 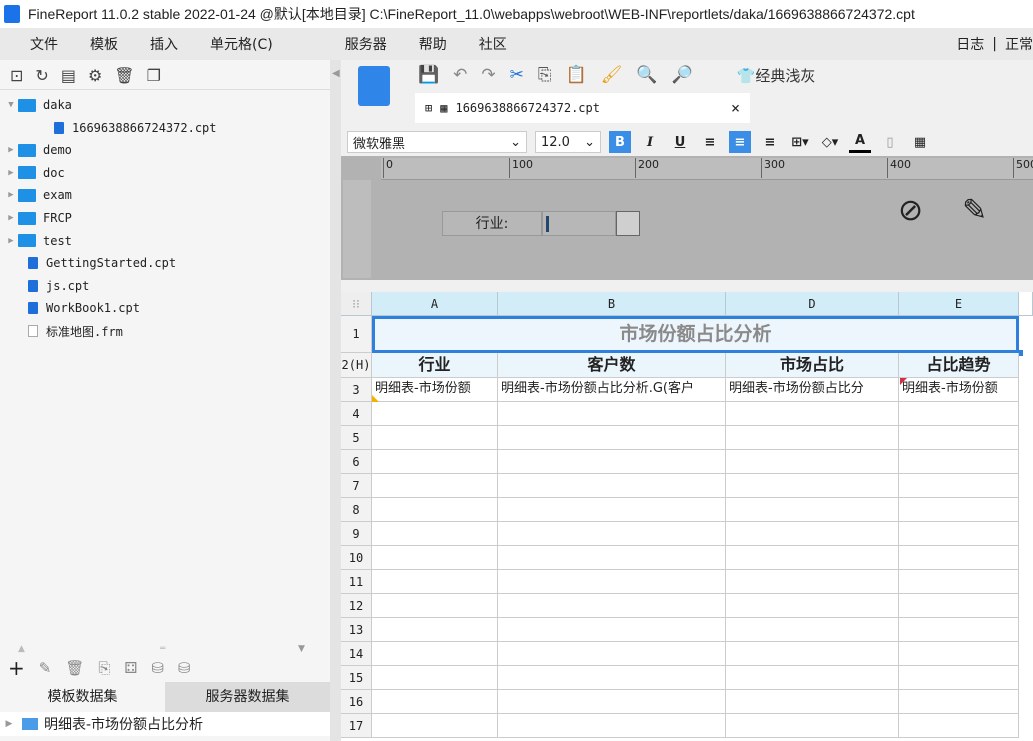 What do you see at coordinates (735, 108) in the screenshot?
I see `close-tab-button: ×` at bounding box center [735, 108].